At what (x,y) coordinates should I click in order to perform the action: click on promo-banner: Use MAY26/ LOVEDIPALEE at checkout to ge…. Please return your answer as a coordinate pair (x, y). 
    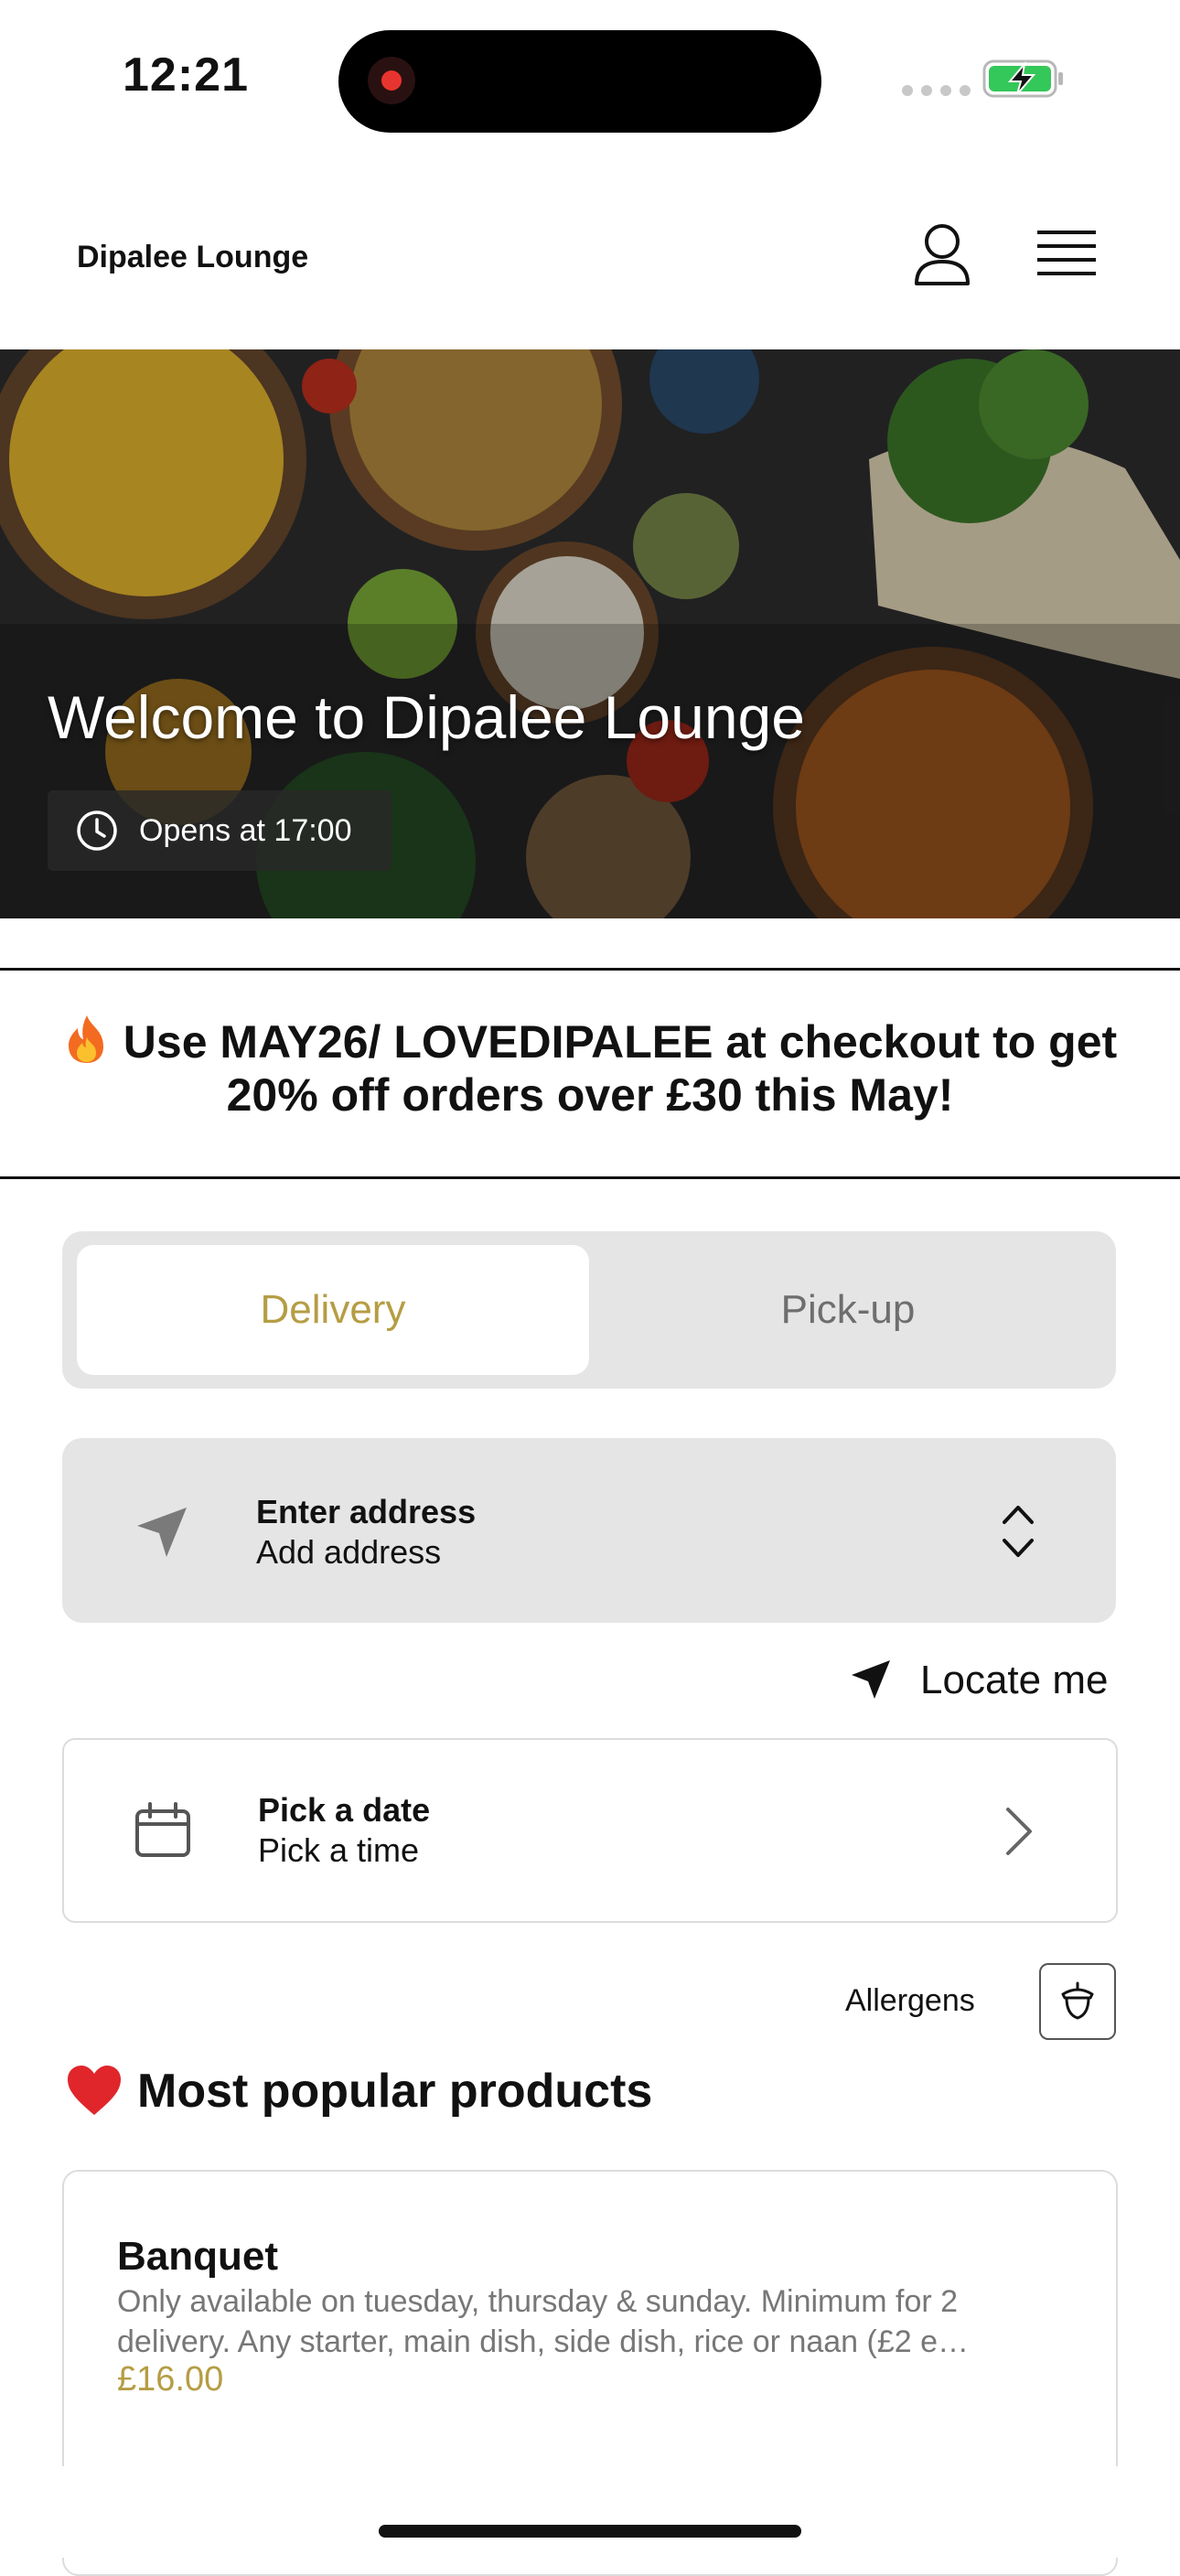
    Looking at the image, I should click on (590, 1068).